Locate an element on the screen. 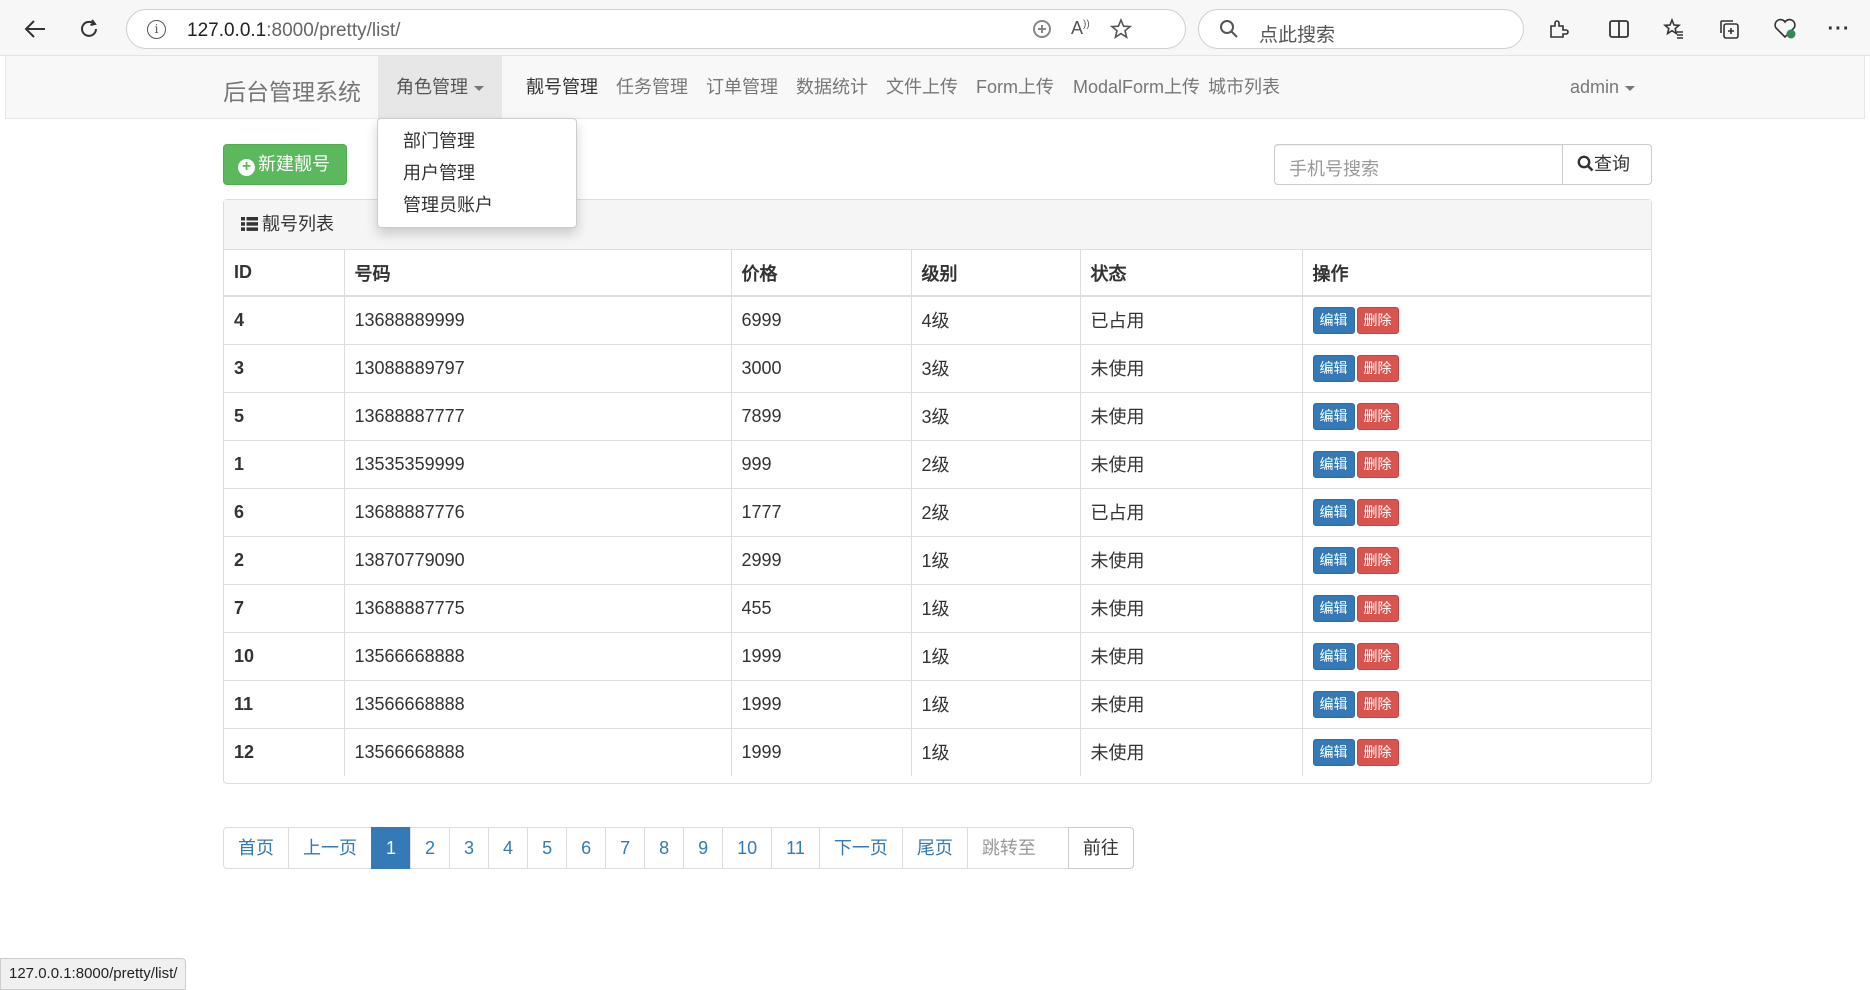  nav-user-menu: admin is located at coordinates (1602, 87).